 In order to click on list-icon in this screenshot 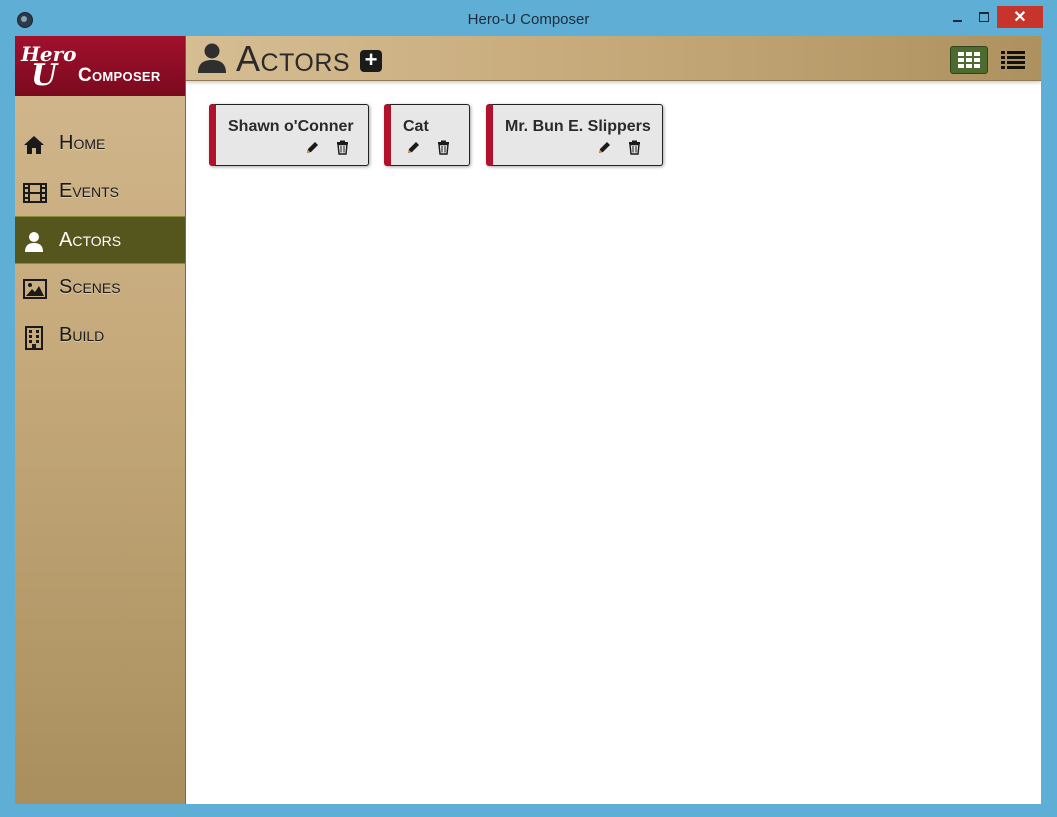, I will do `click(1013, 60)`.